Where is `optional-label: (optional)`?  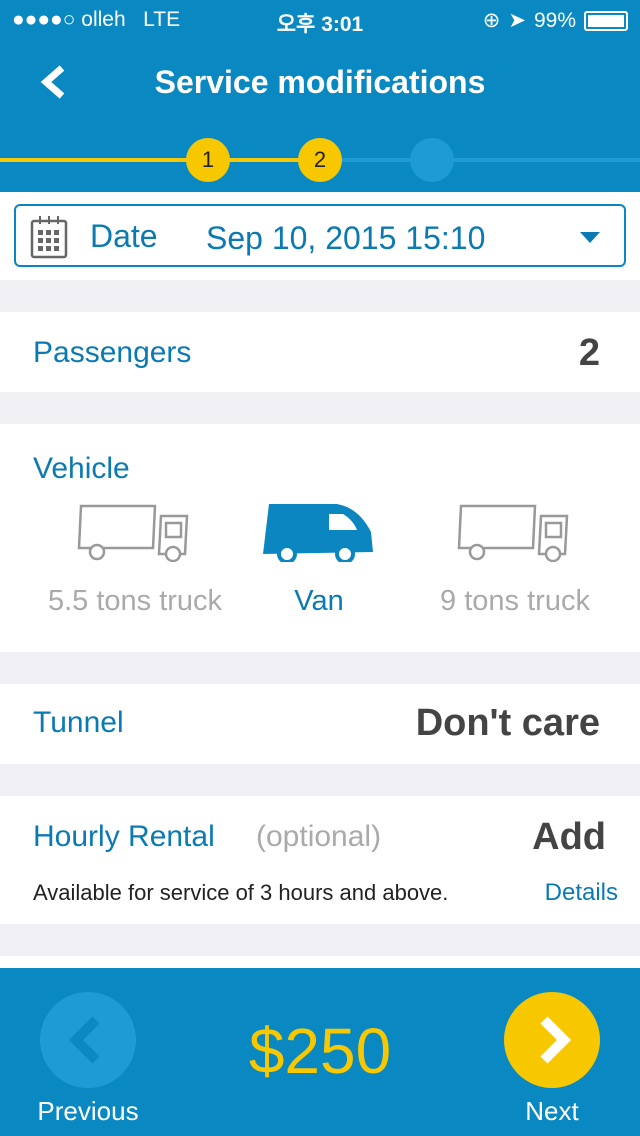 optional-label: (optional) is located at coordinates (319, 836).